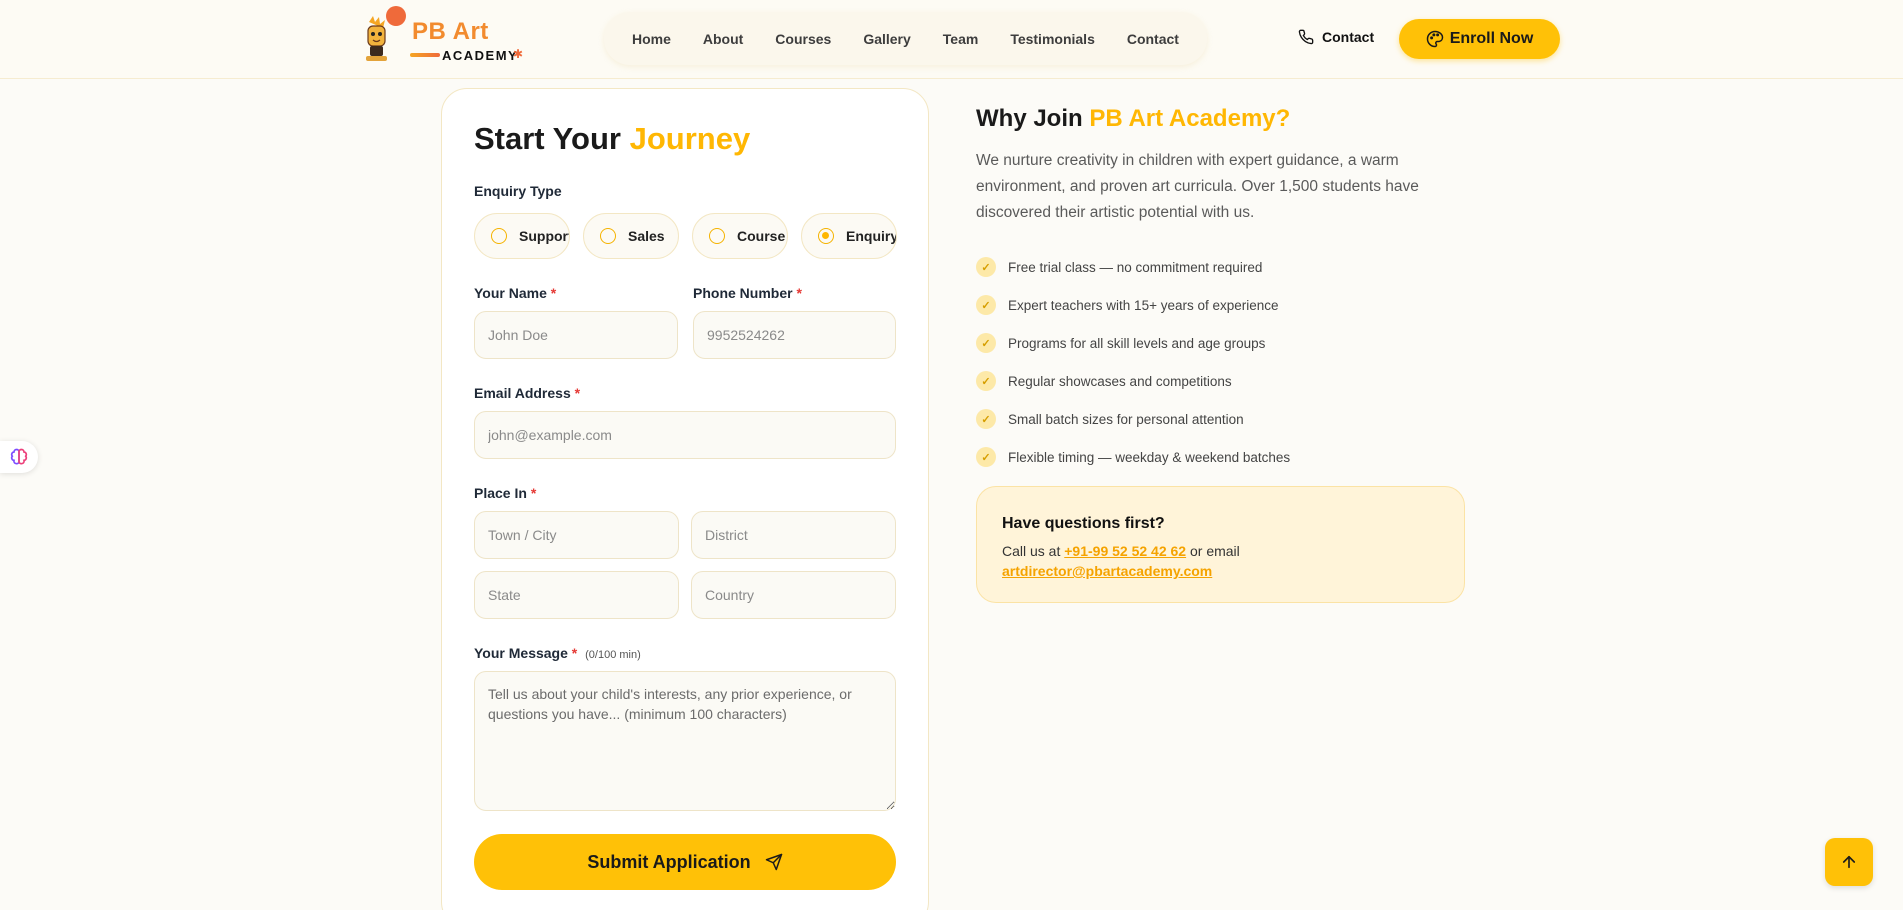 This screenshot has width=1903, height=910. Describe the element at coordinates (651, 39) in the screenshot. I see `nav-home: Home` at that location.